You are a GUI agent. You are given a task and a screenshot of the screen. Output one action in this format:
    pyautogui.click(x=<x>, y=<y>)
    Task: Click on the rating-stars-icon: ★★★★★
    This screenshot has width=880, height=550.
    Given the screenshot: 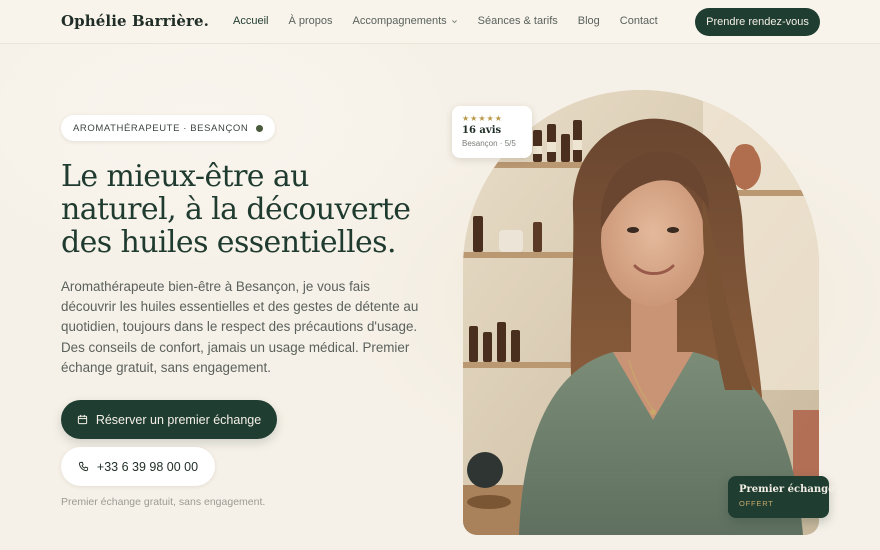 What is the action you would take?
    pyautogui.click(x=482, y=118)
    